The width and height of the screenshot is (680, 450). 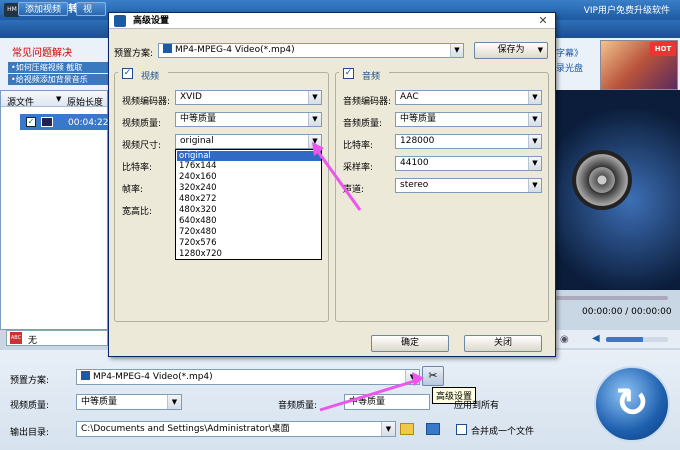 I want to click on close-button: 关闭, so click(x=503, y=343).